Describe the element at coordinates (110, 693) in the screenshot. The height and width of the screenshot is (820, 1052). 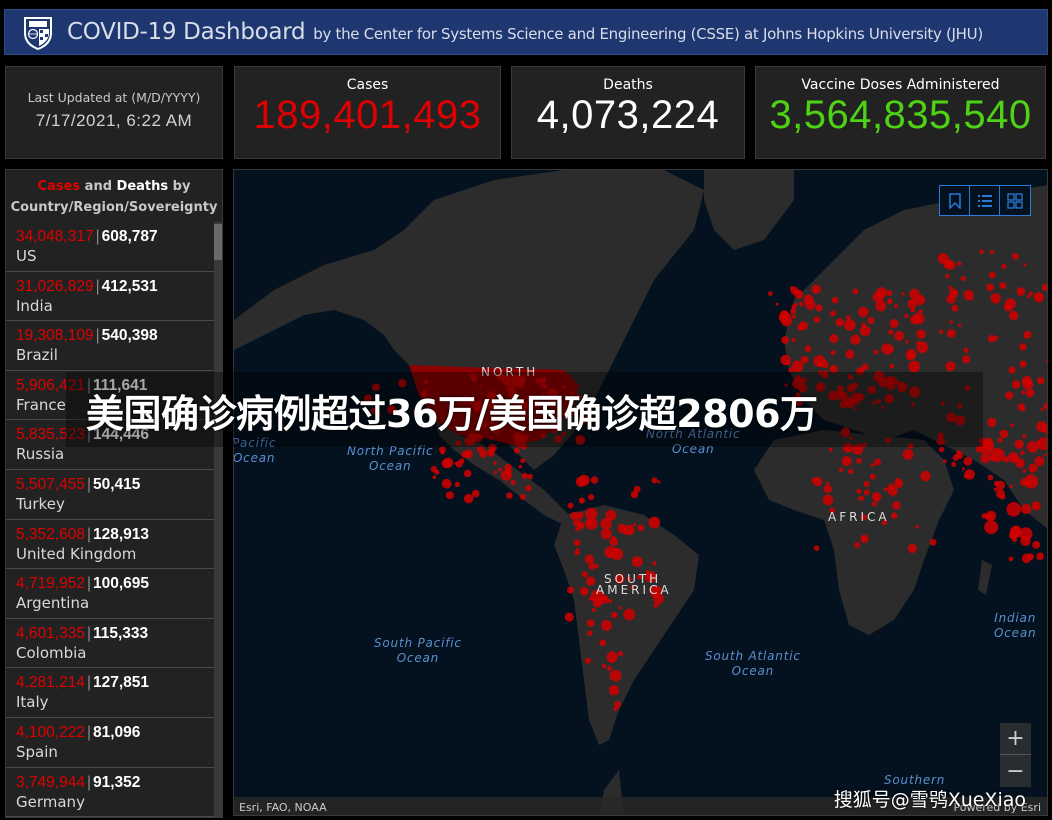
I see `country-row: 4,281,214 | 127,851 Italy` at that location.